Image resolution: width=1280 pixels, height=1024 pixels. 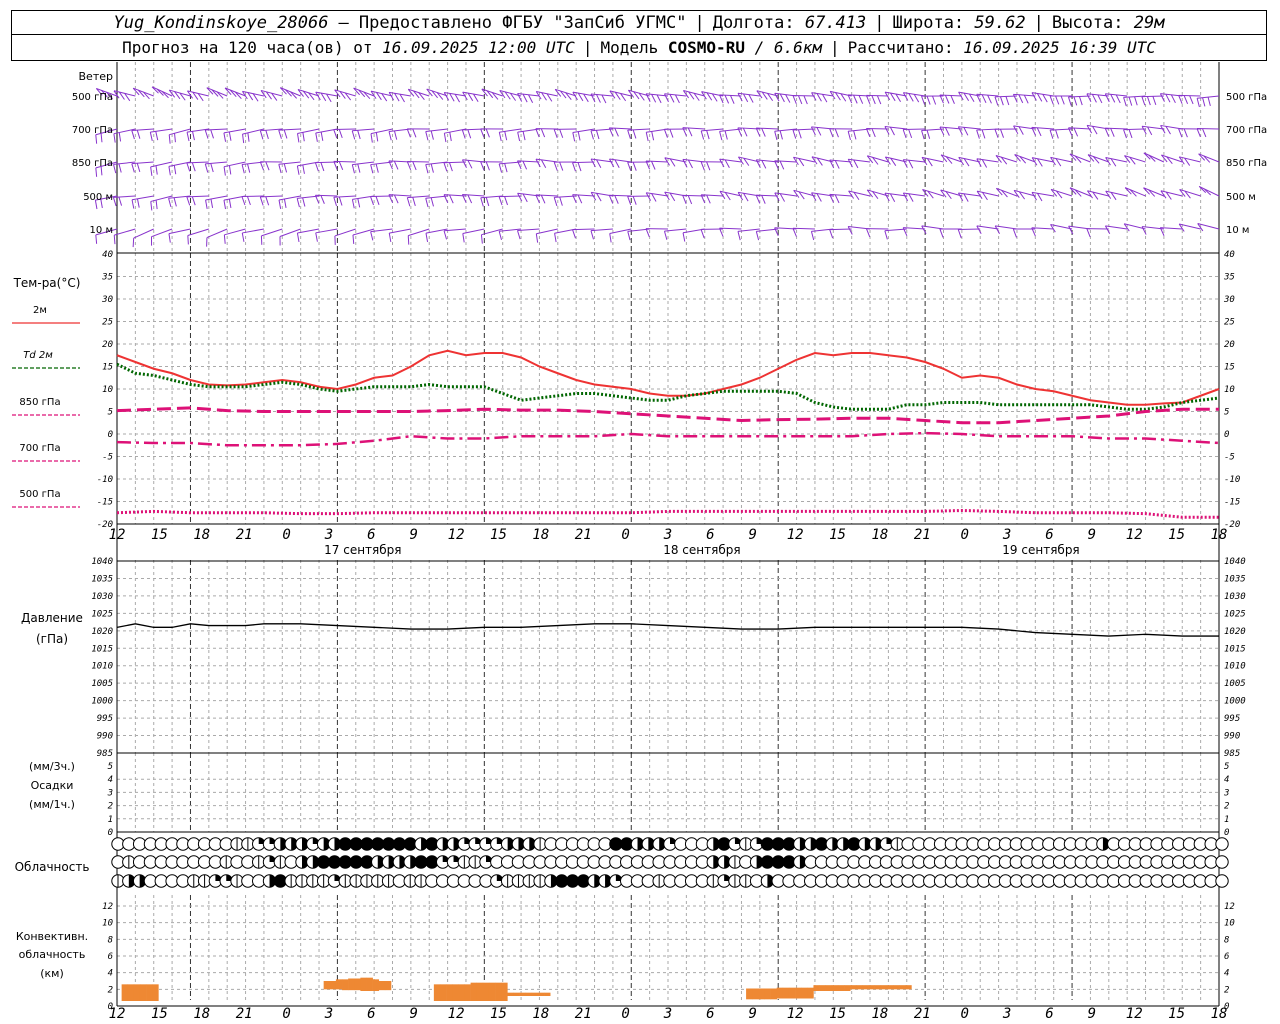 I want to click on hour-tick-label: 18, so click(x=201, y=535).